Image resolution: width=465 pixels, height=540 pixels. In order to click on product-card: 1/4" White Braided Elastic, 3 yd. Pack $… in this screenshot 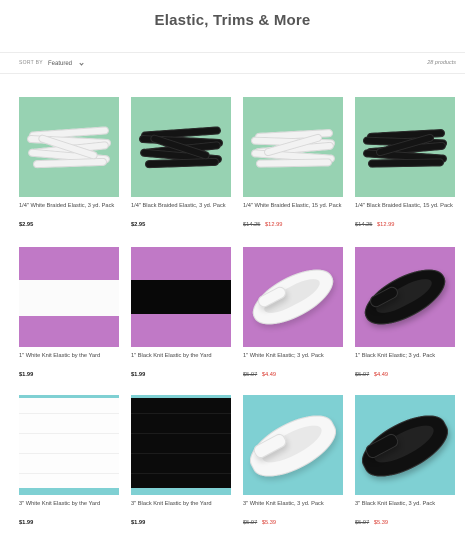, I will do `click(69, 162)`.